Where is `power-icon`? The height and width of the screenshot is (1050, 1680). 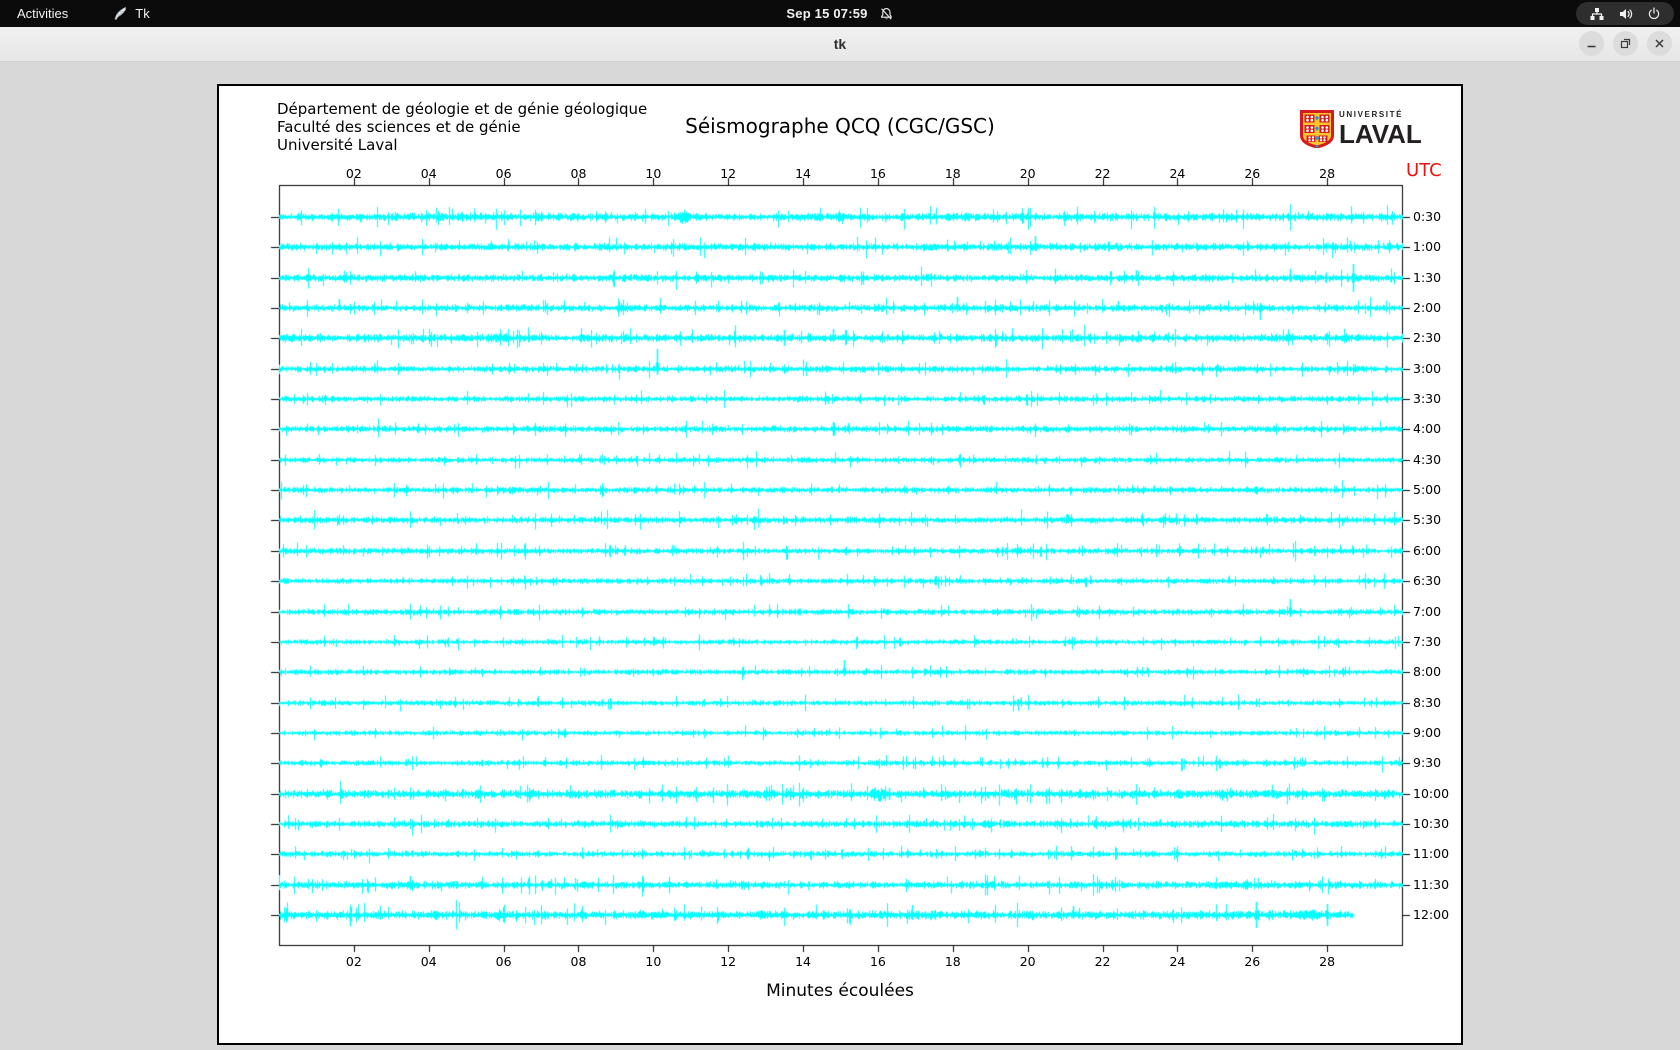
power-icon is located at coordinates (1654, 12).